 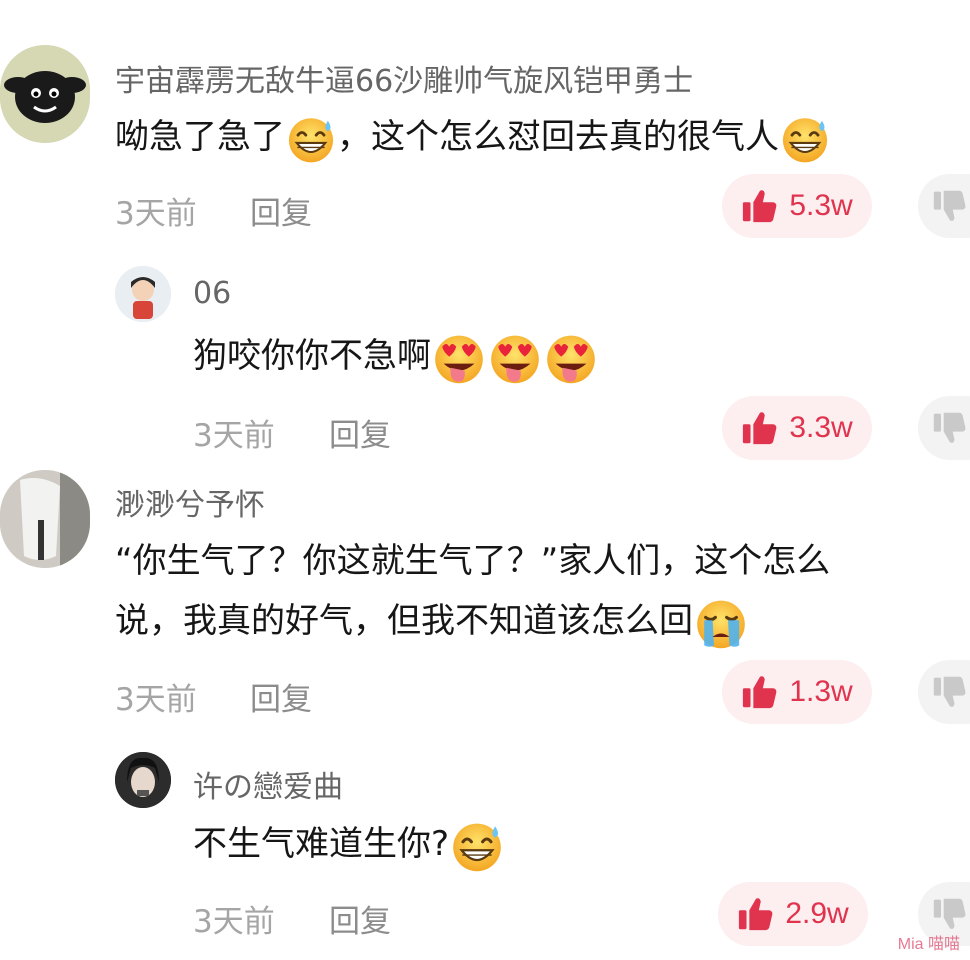 What do you see at coordinates (821, 691) in the screenshot?
I see `like-count: 1.3w` at bounding box center [821, 691].